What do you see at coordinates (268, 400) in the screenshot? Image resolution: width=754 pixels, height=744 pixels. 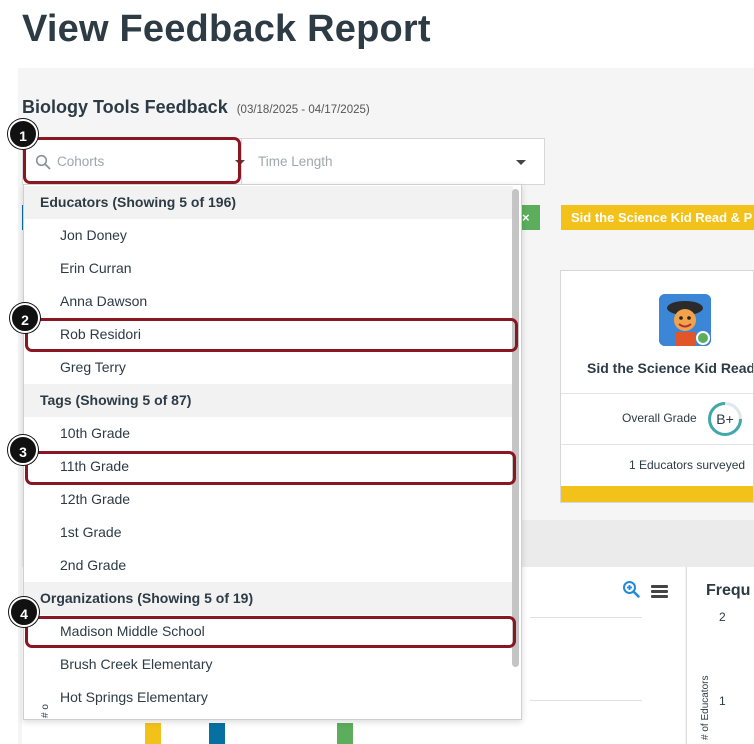 I see `group-tags: Tags (Showing 5 of 87)` at bounding box center [268, 400].